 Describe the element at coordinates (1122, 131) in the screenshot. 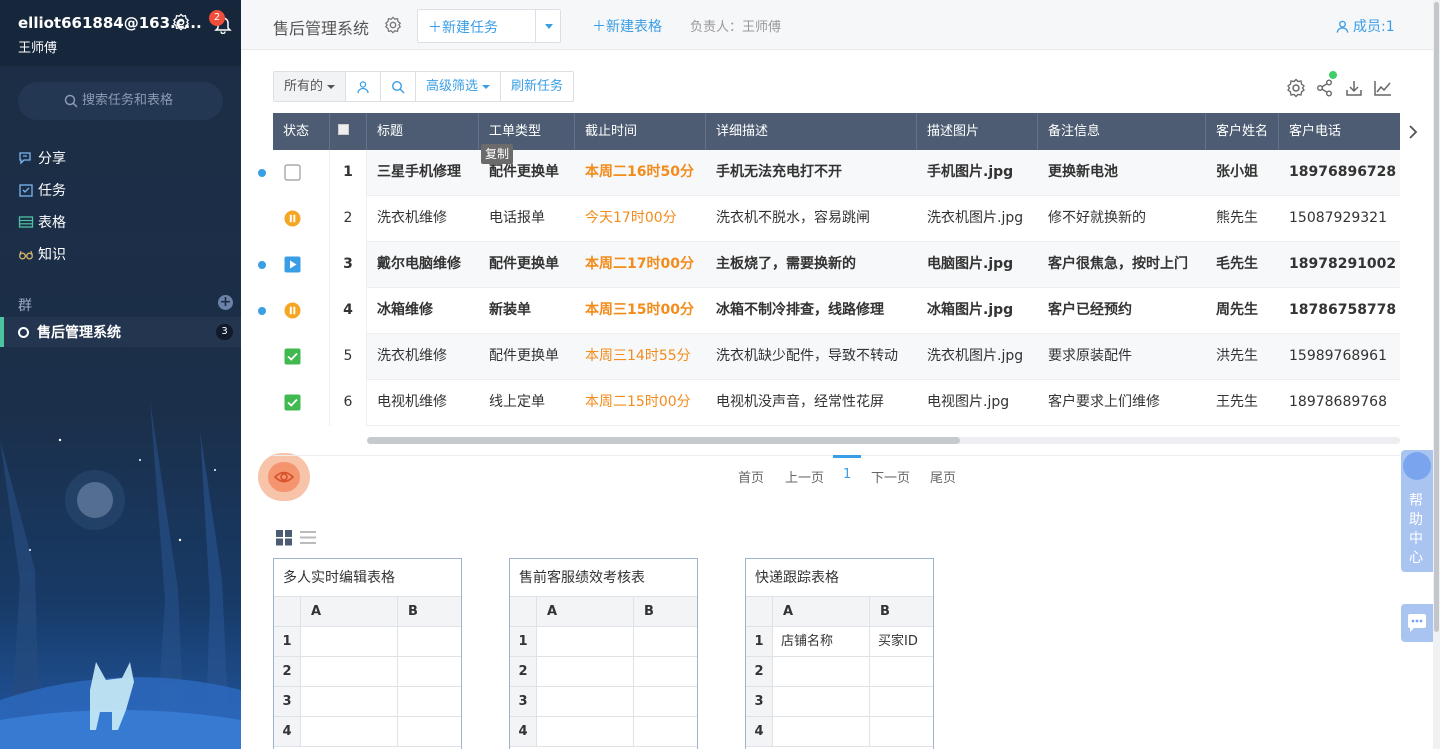

I see `column-header-remark: 备注信息` at that location.